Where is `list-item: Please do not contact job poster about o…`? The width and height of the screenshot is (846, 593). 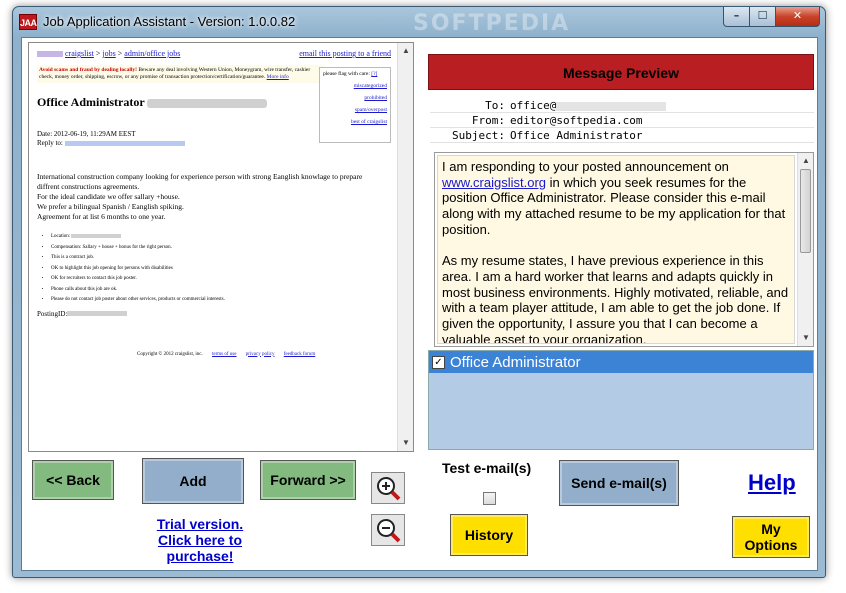 list-item: Please do not contact job poster about o… is located at coordinates (221, 300).